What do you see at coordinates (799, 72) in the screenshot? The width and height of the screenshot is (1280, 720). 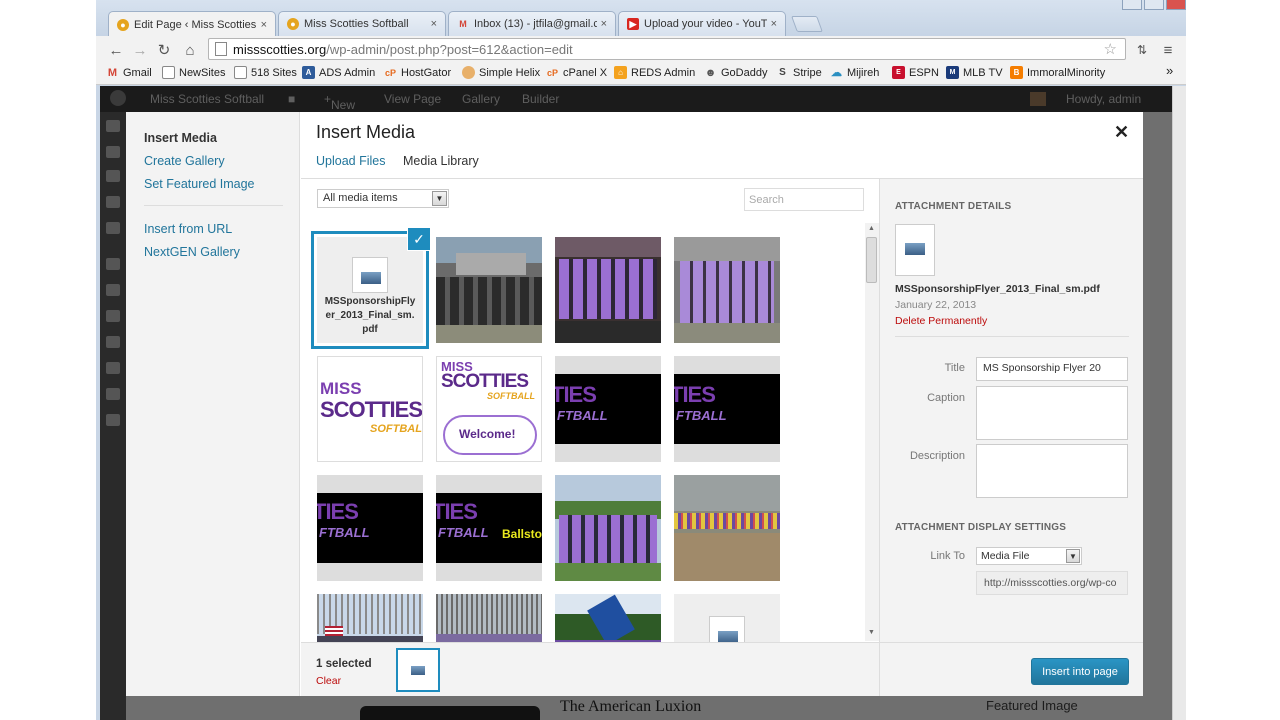 I see `bookmark-stripe: S Stripe` at bounding box center [799, 72].